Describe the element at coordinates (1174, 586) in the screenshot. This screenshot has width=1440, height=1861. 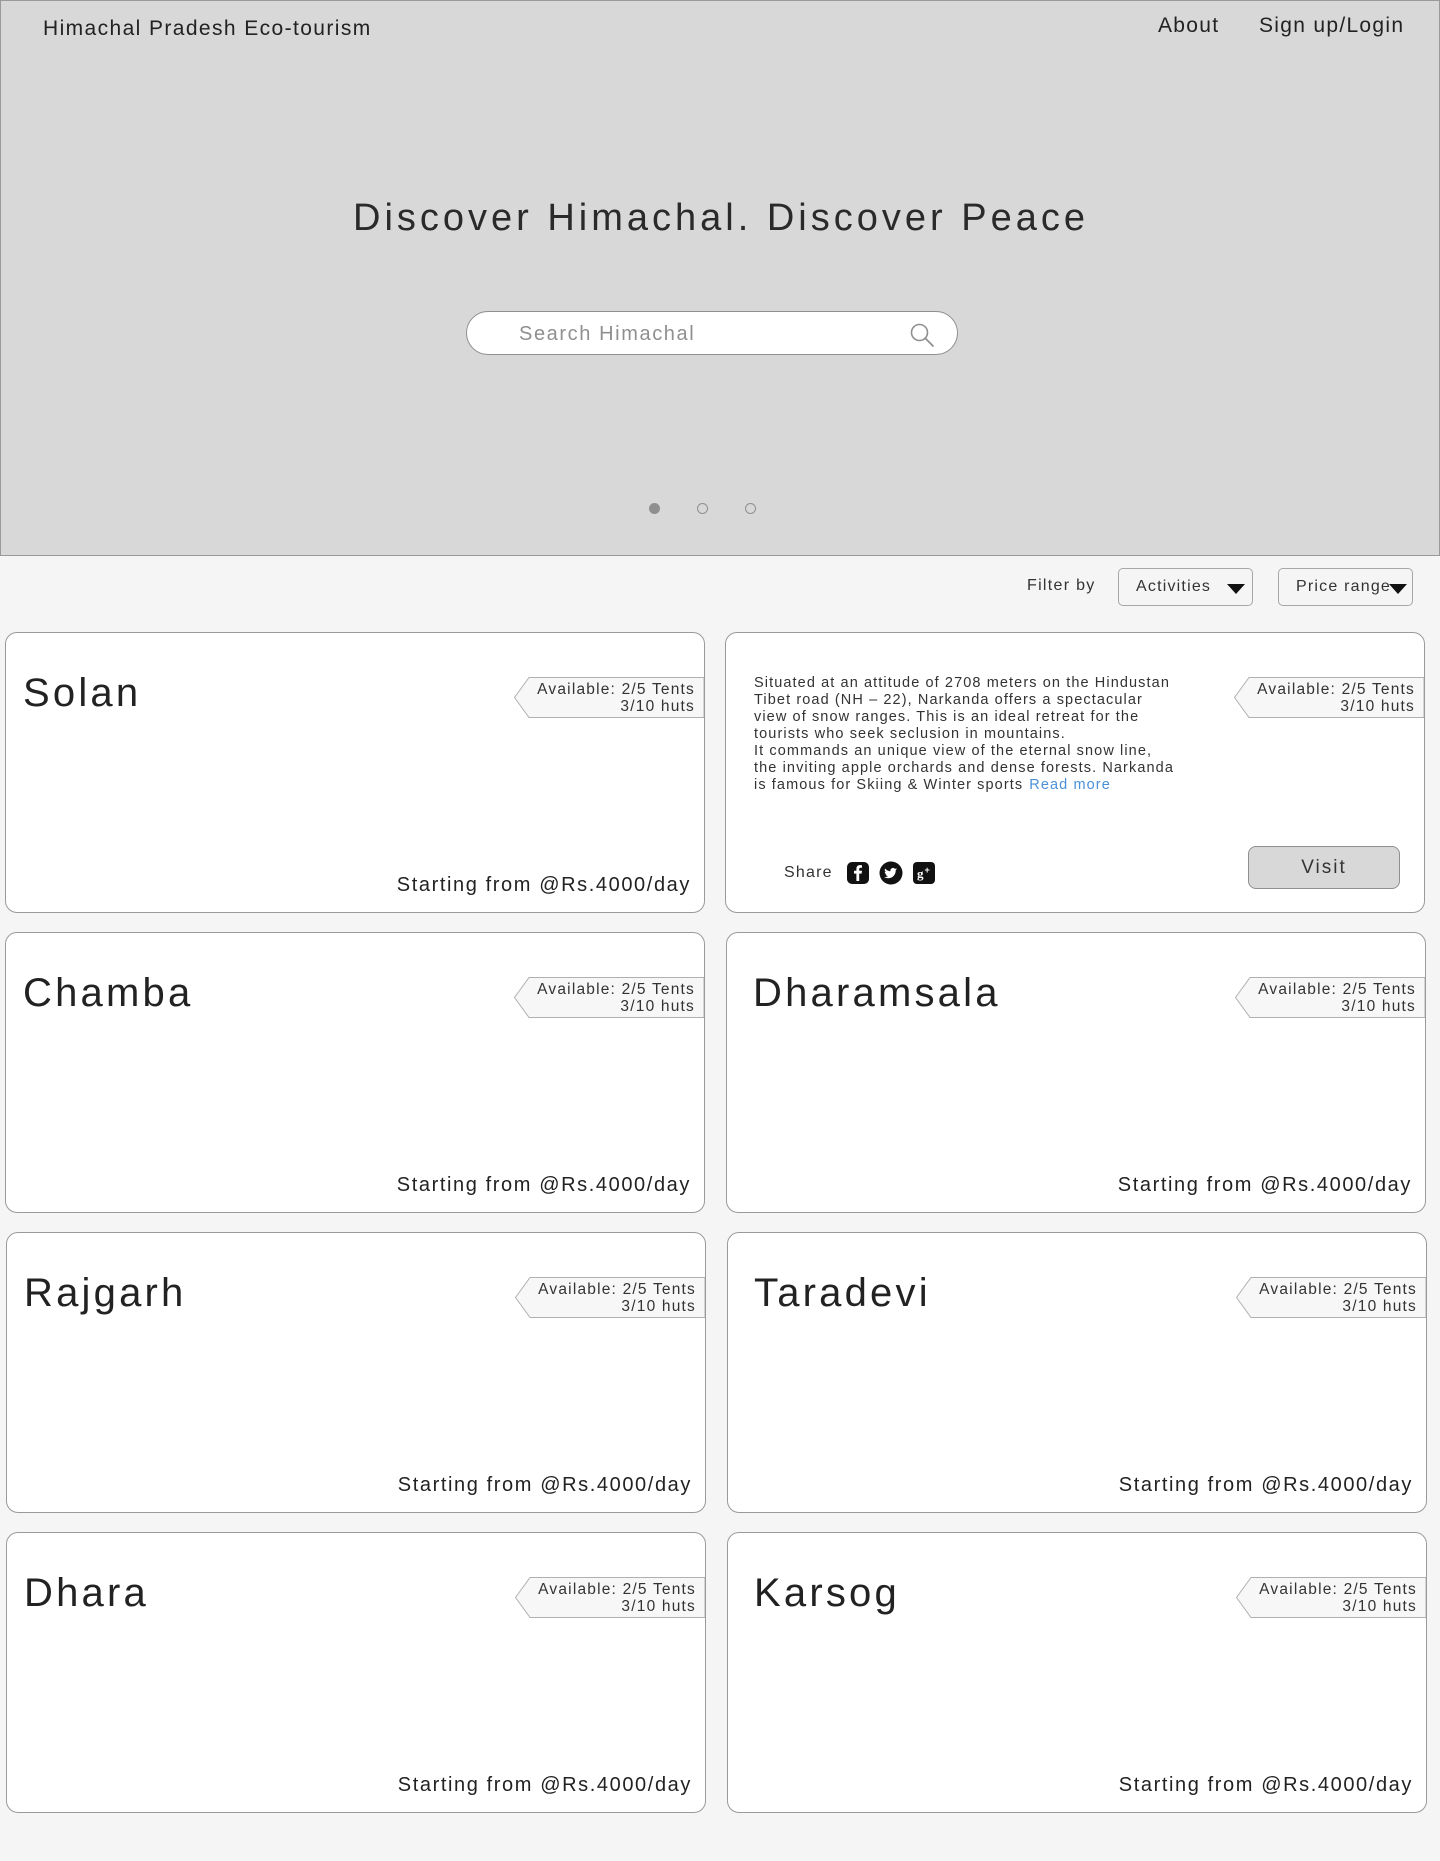
I see `activities-dropdown-label: Activities` at that location.